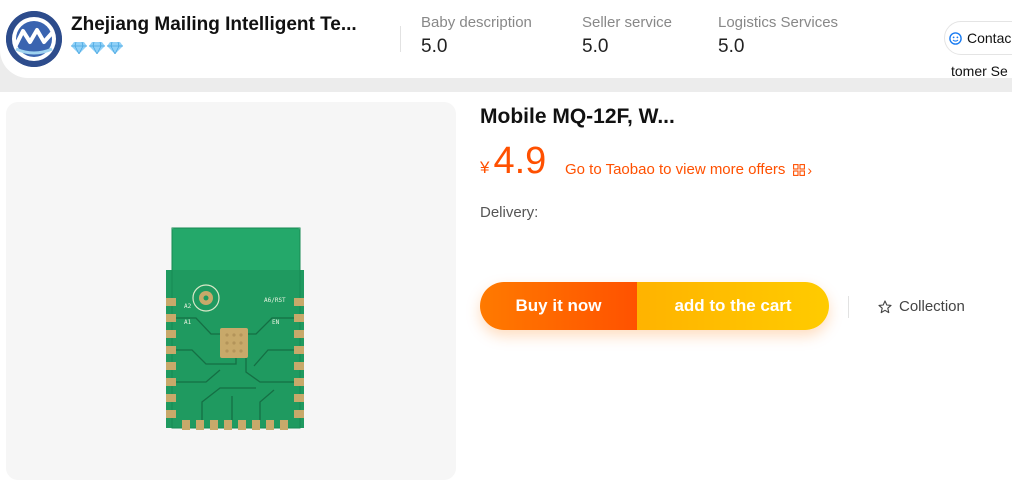  What do you see at coordinates (509, 212) in the screenshot?
I see `delivery-label: Delivery:` at bounding box center [509, 212].